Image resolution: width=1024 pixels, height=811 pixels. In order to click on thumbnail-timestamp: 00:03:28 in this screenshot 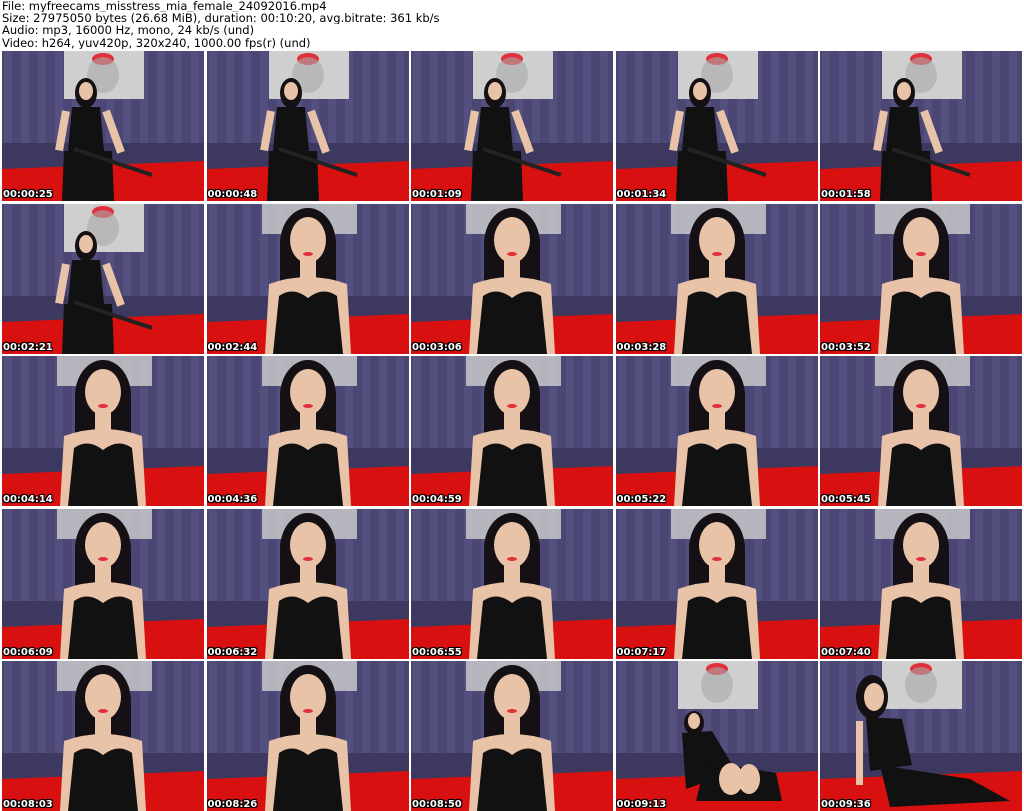, I will do `click(641, 347)`.